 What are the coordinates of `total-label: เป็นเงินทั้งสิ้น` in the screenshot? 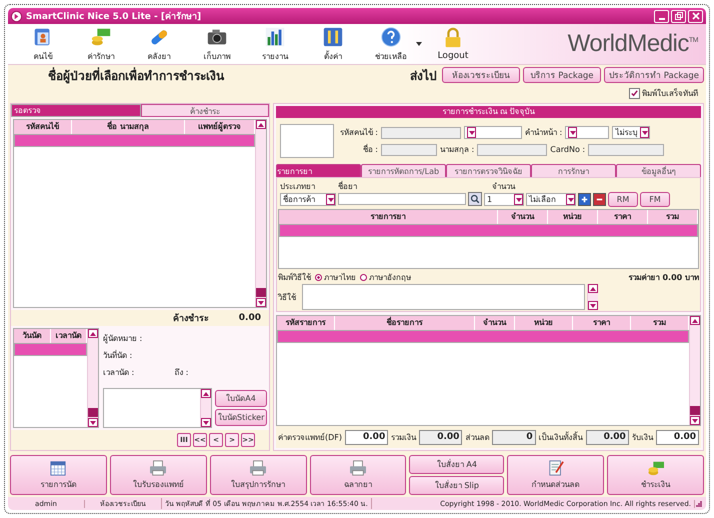 It's located at (560, 437).